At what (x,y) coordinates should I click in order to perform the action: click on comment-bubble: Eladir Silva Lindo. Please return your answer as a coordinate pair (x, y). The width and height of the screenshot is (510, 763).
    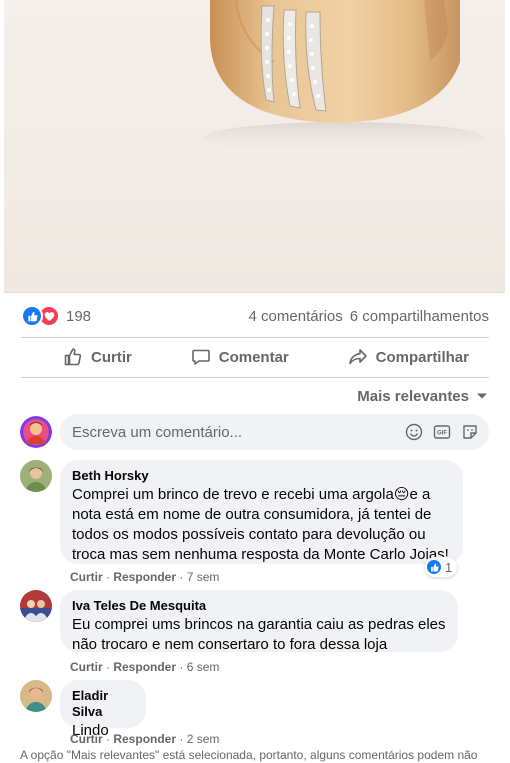
    Looking at the image, I should click on (103, 709).